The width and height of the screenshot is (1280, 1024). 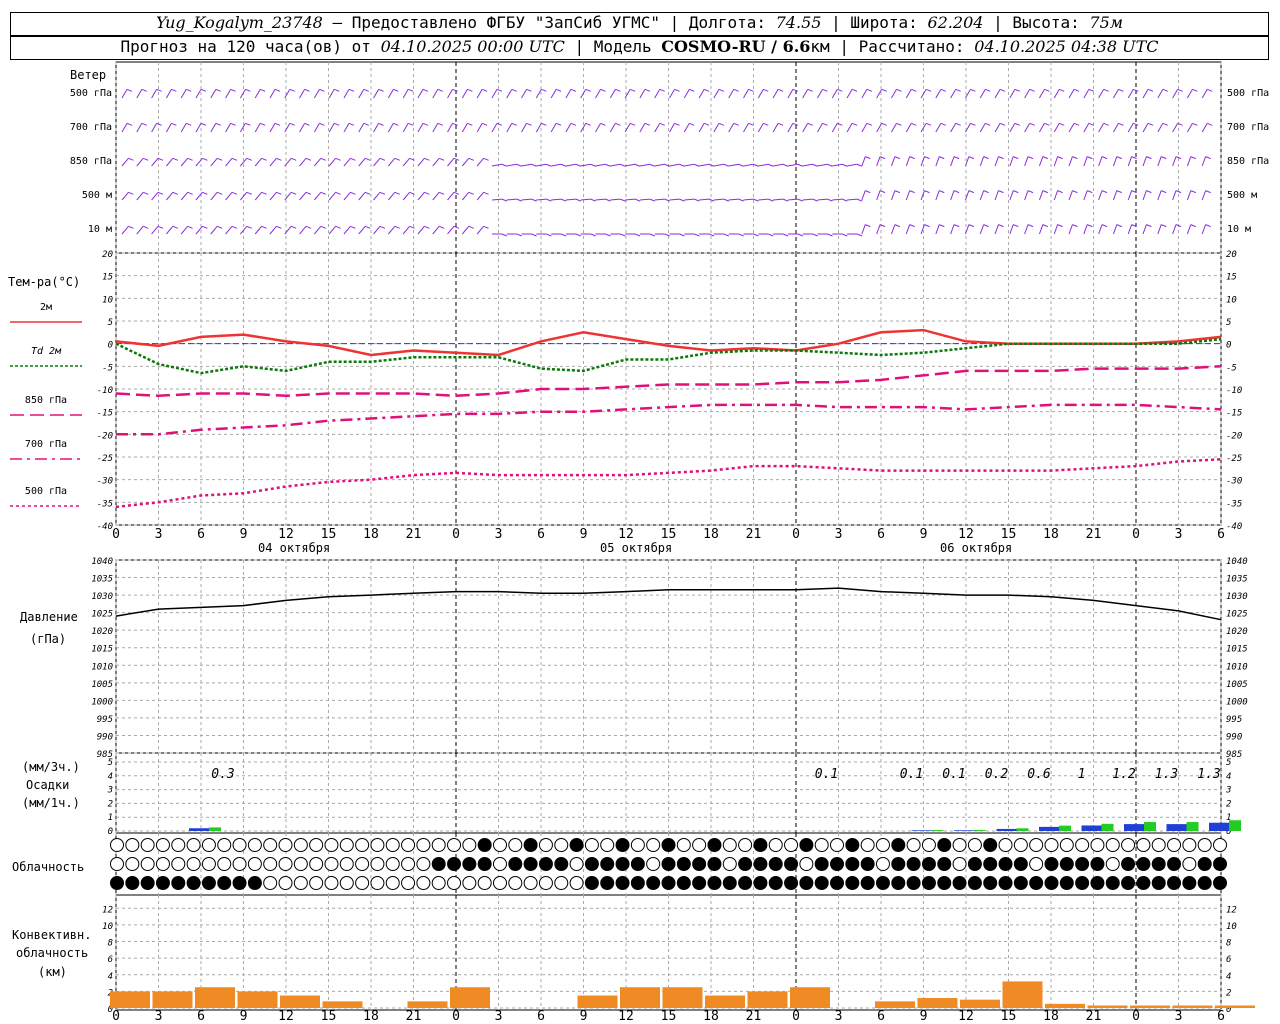 What do you see at coordinates (626, 1016) in the screenshot?
I see `hour-tick-label: 12` at bounding box center [626, 1016].